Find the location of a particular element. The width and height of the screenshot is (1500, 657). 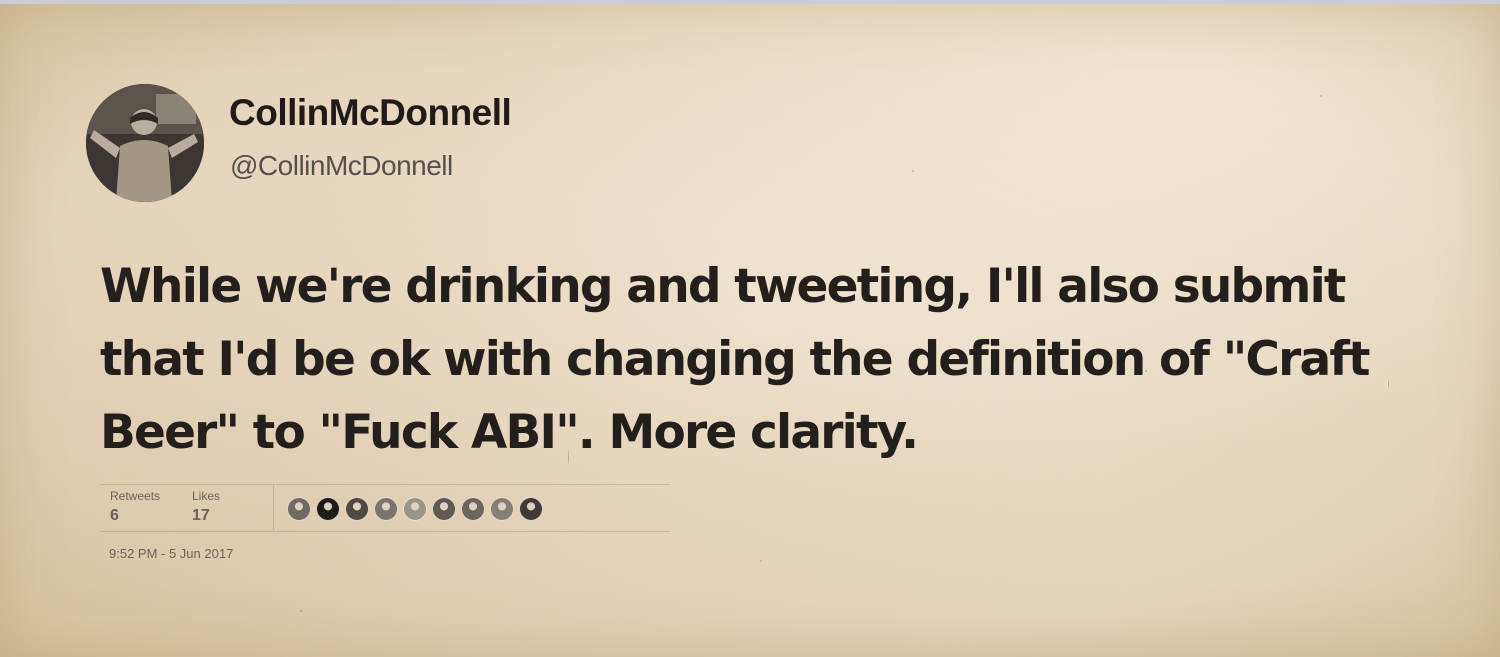

tweet-stats: Retweets 6 Likes 17 is located at coordinates (385, 508).